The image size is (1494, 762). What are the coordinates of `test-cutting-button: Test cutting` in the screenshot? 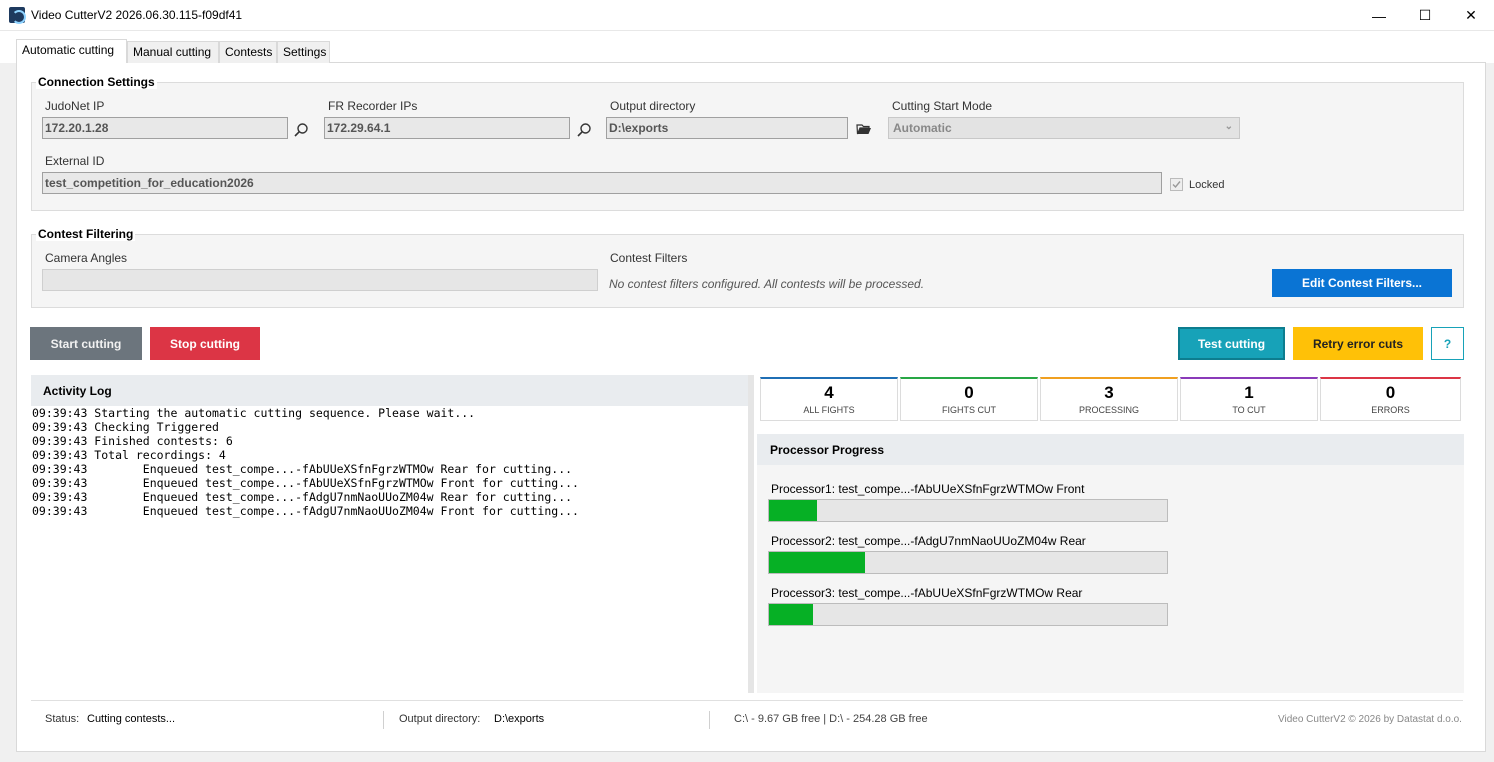 It's located at (1231, 343).